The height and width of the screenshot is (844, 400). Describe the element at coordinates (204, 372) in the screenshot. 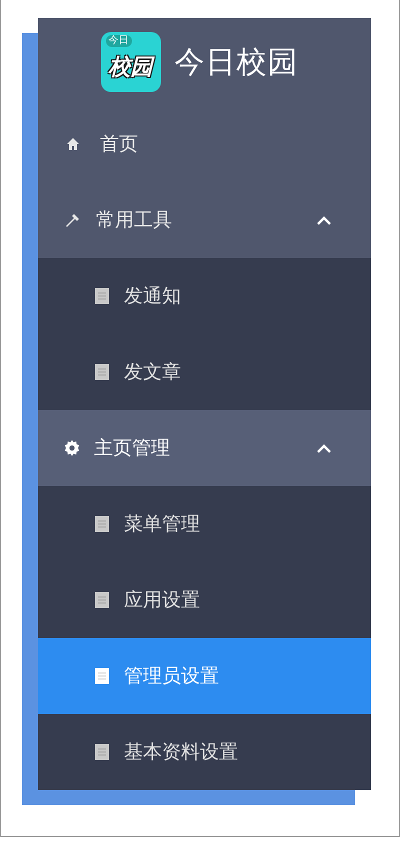

I see `submenu-item: 发文章` at that location.